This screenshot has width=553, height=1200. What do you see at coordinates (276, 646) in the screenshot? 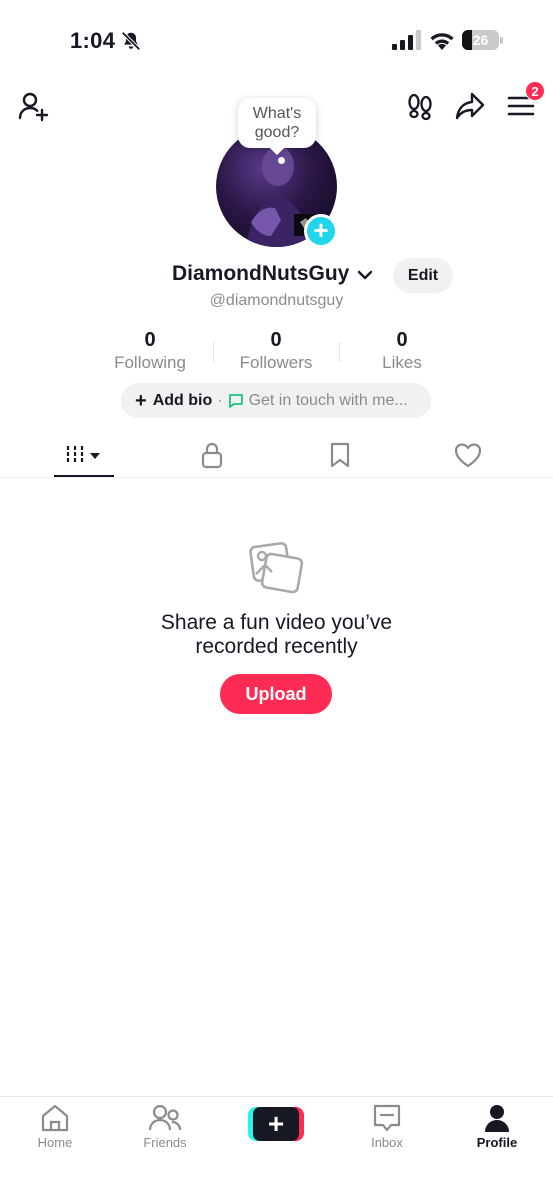
I see `empty-state-line-2: recorded recently` at bounding box center [276, 646].